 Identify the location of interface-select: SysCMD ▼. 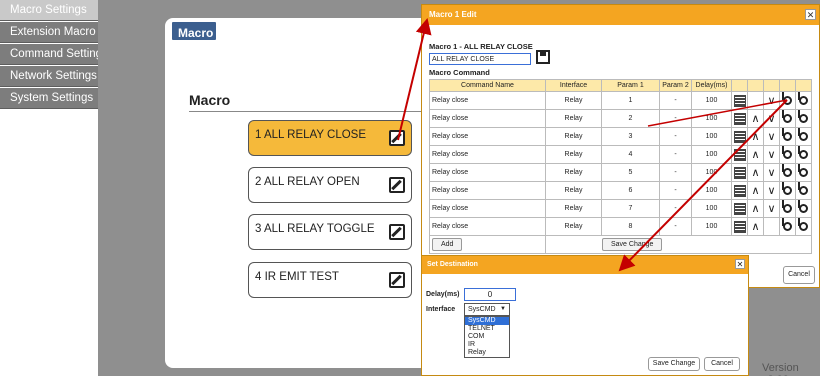
(487, 309).